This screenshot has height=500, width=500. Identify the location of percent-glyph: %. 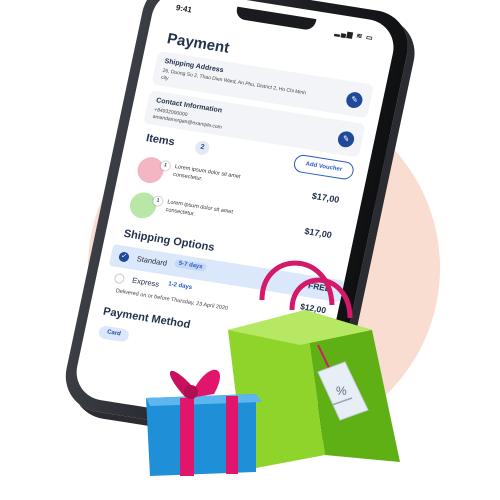
(341, 391).